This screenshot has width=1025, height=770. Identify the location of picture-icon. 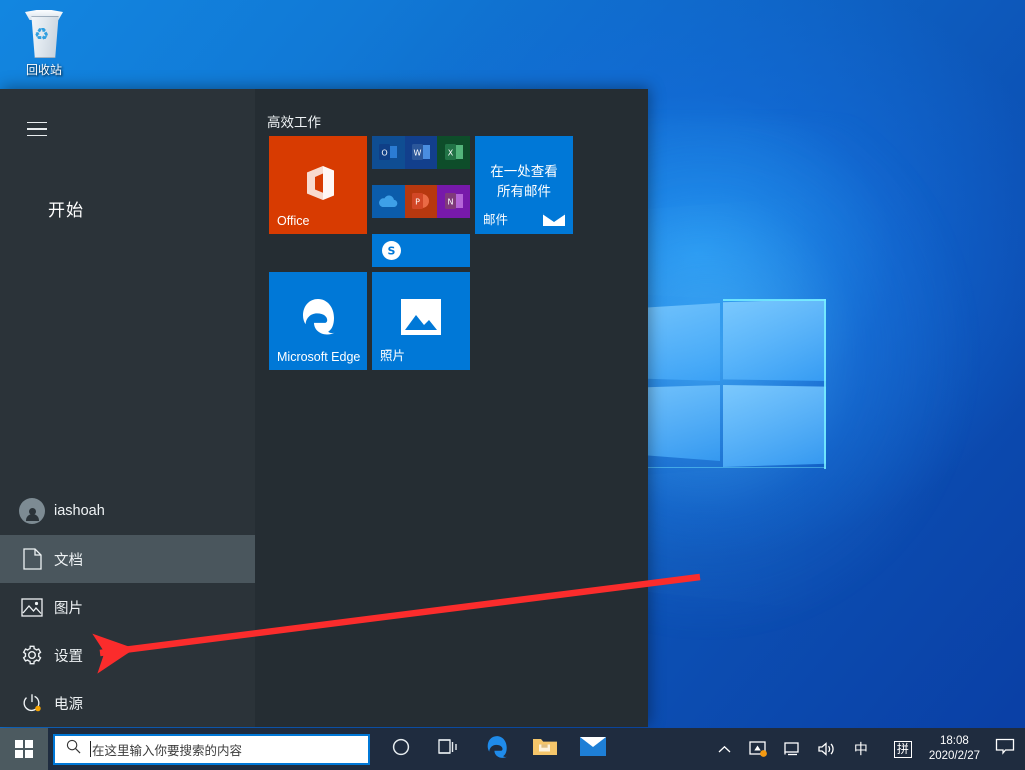
(32, 607).